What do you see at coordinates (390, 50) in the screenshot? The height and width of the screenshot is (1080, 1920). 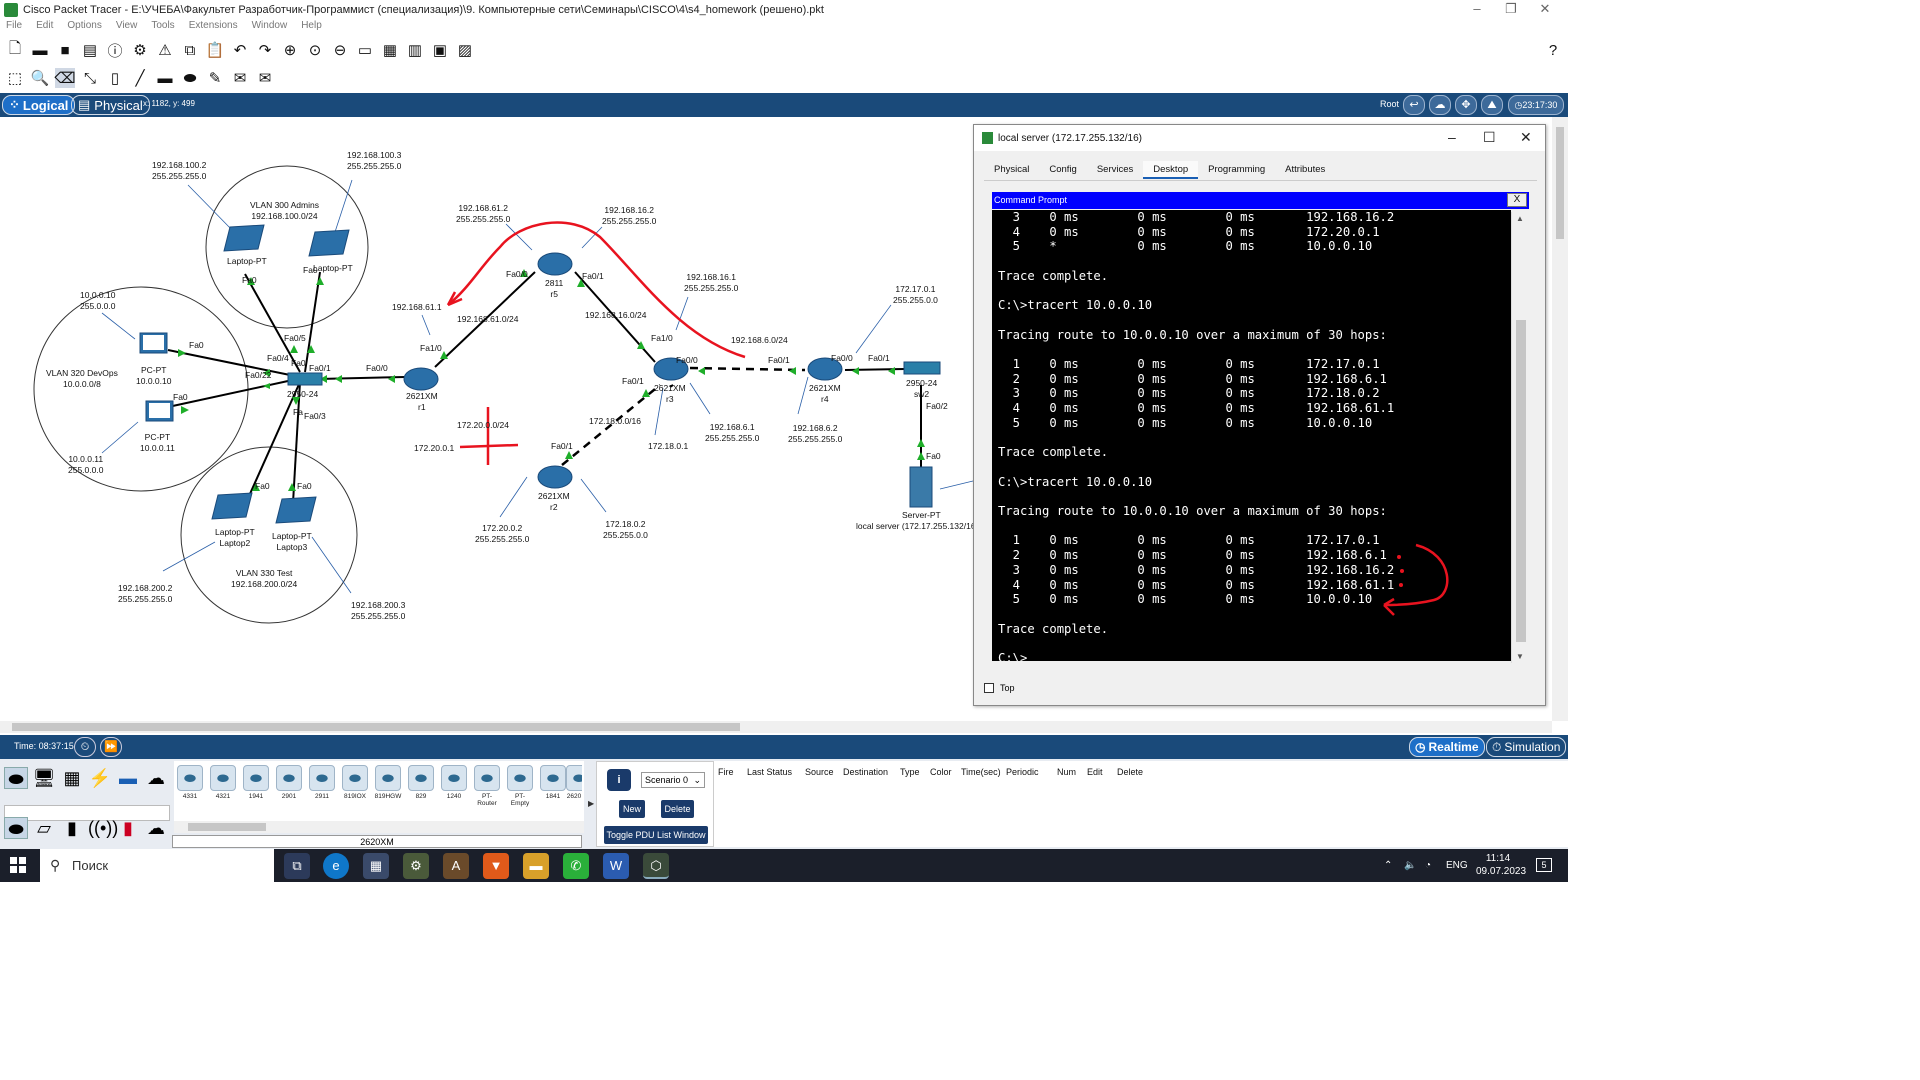 I see `custom-devices-icon: ▦` at bounding box center [390, 50].